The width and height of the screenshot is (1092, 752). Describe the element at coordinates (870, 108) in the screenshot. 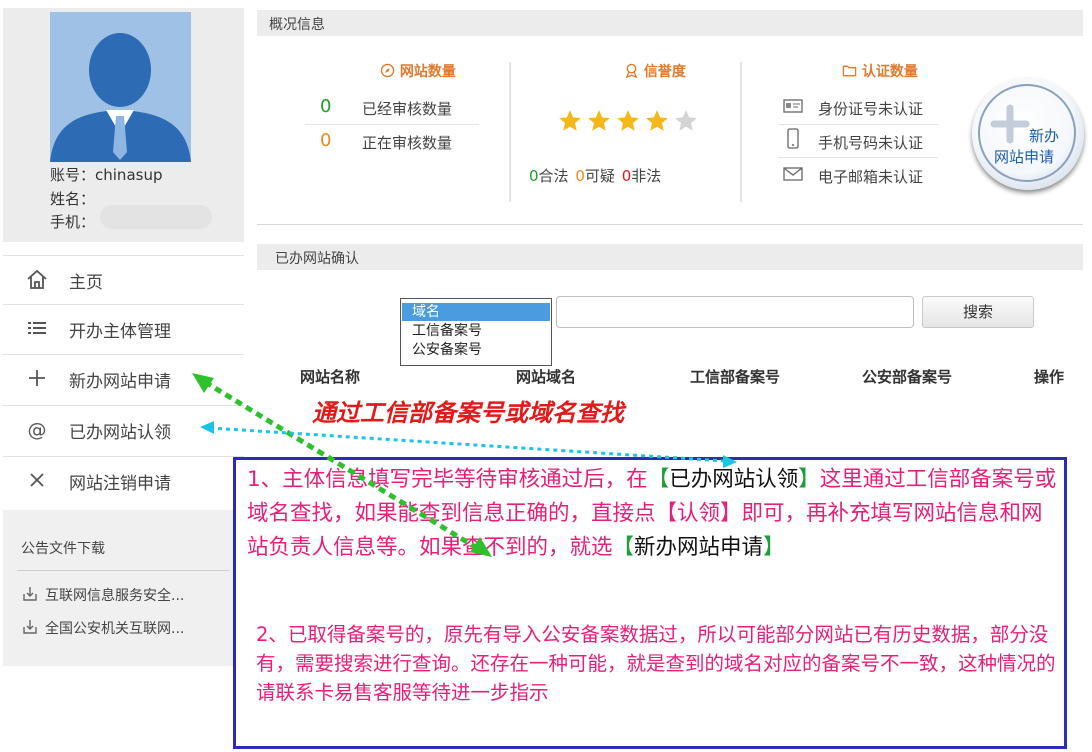

I see `id-verification-status: 身份证号未认证` at that location.